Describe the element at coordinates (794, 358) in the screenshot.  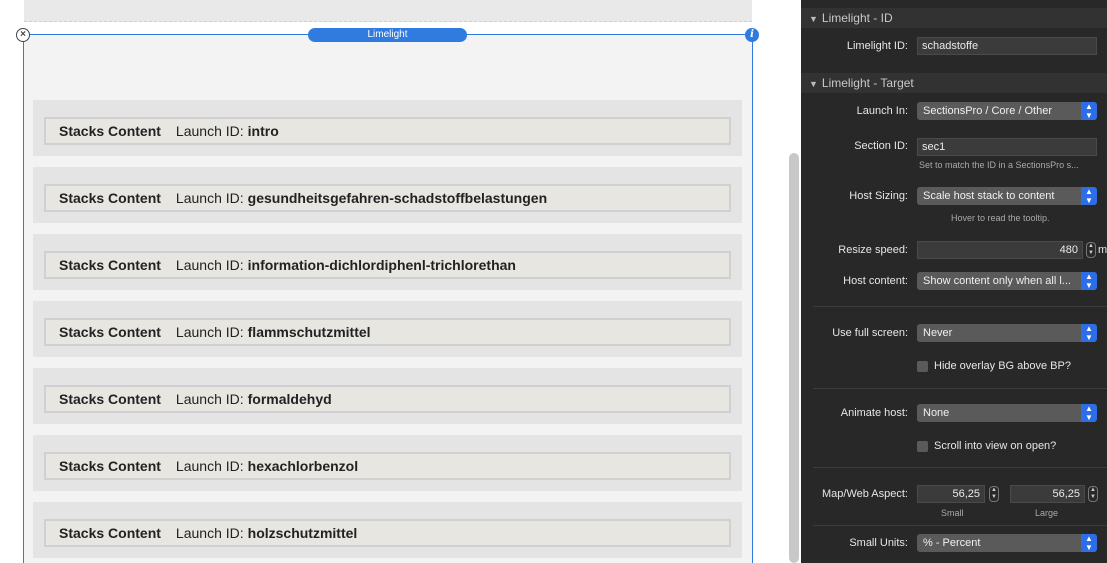
I see `canvas-scrollbar` at that location.